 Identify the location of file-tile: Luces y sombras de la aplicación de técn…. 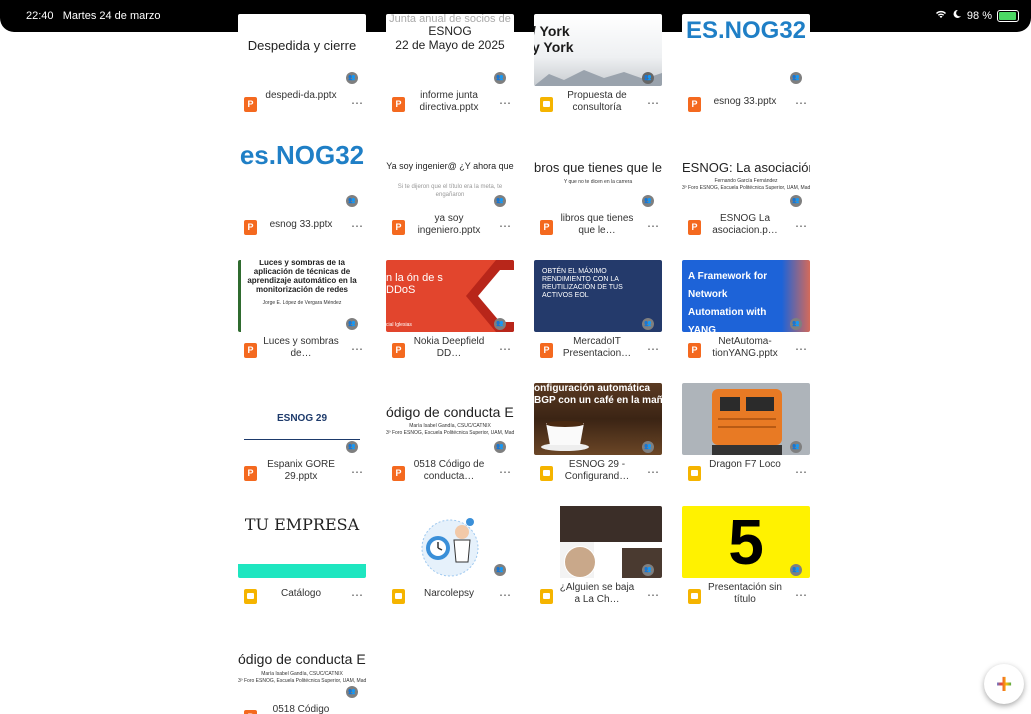
(302, 314).